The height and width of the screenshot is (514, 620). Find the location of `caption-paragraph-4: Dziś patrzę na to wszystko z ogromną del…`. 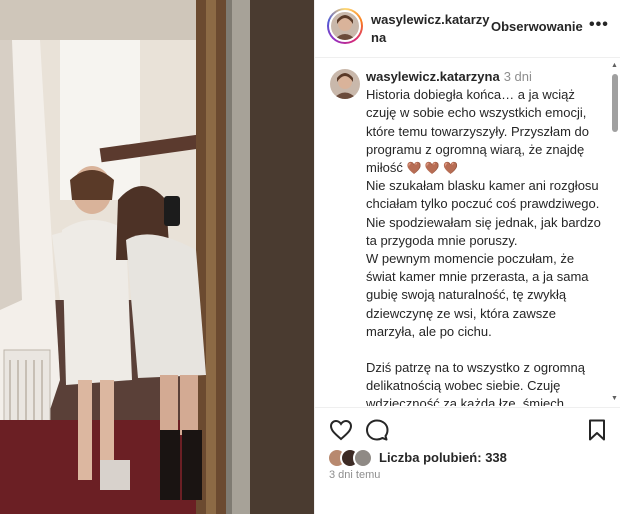

caption-paragraph-4: Dziś patrzę na to wszystko z ogromną del… is located at coordinates (475, 383).